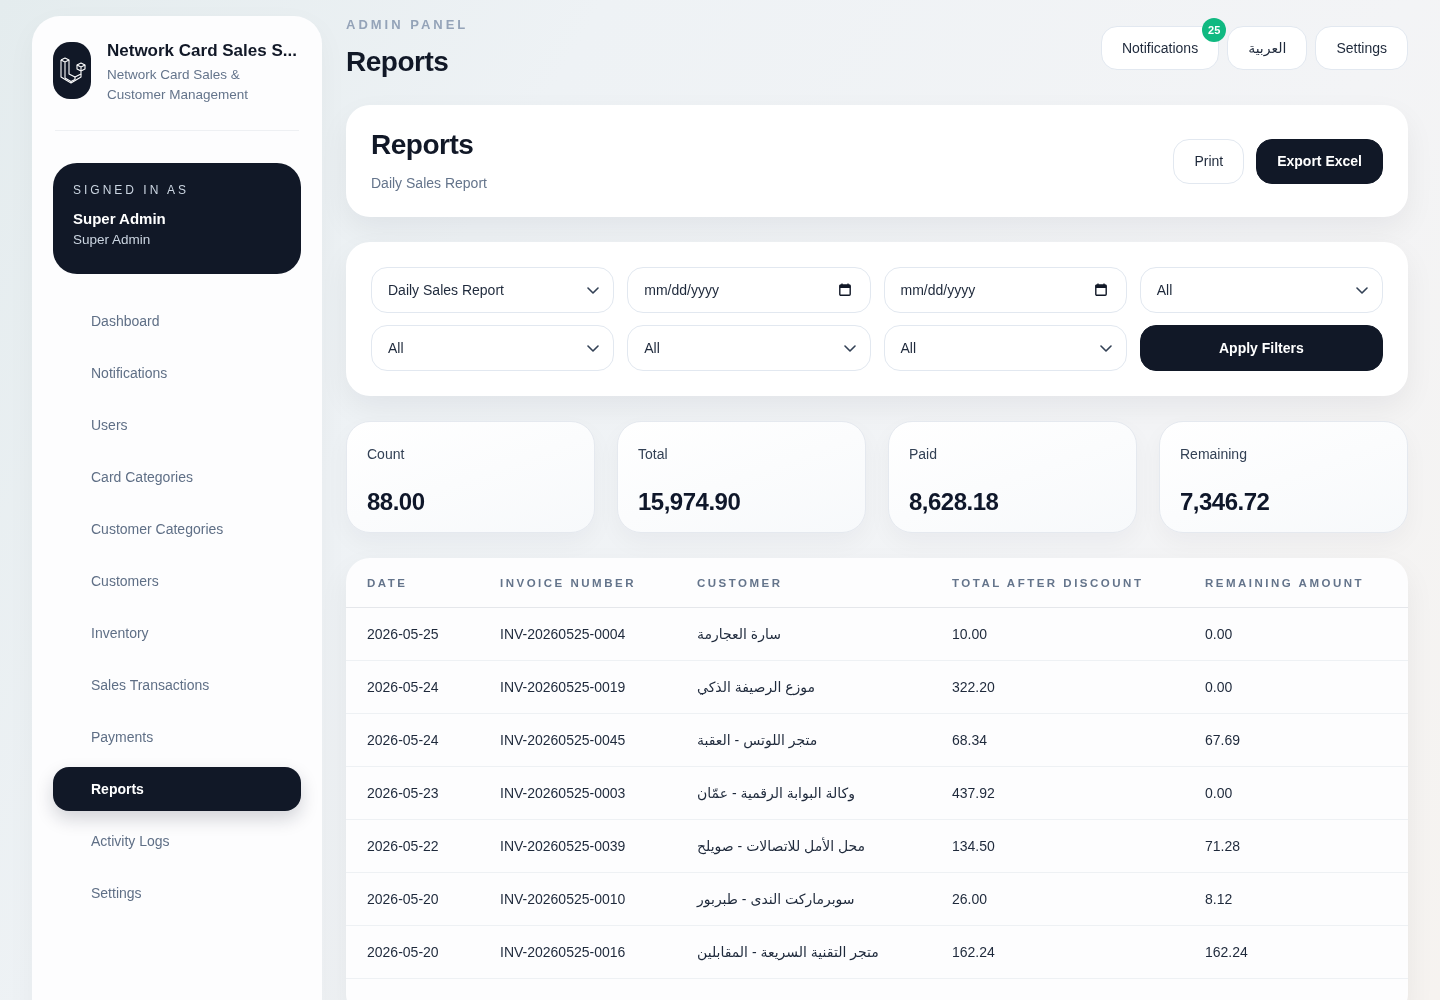 This screenshot has width=1440, height=1000. Describe the element at coordinates (1214, 454) in the screenshot. I see `stat-label: Remaining` at that location.